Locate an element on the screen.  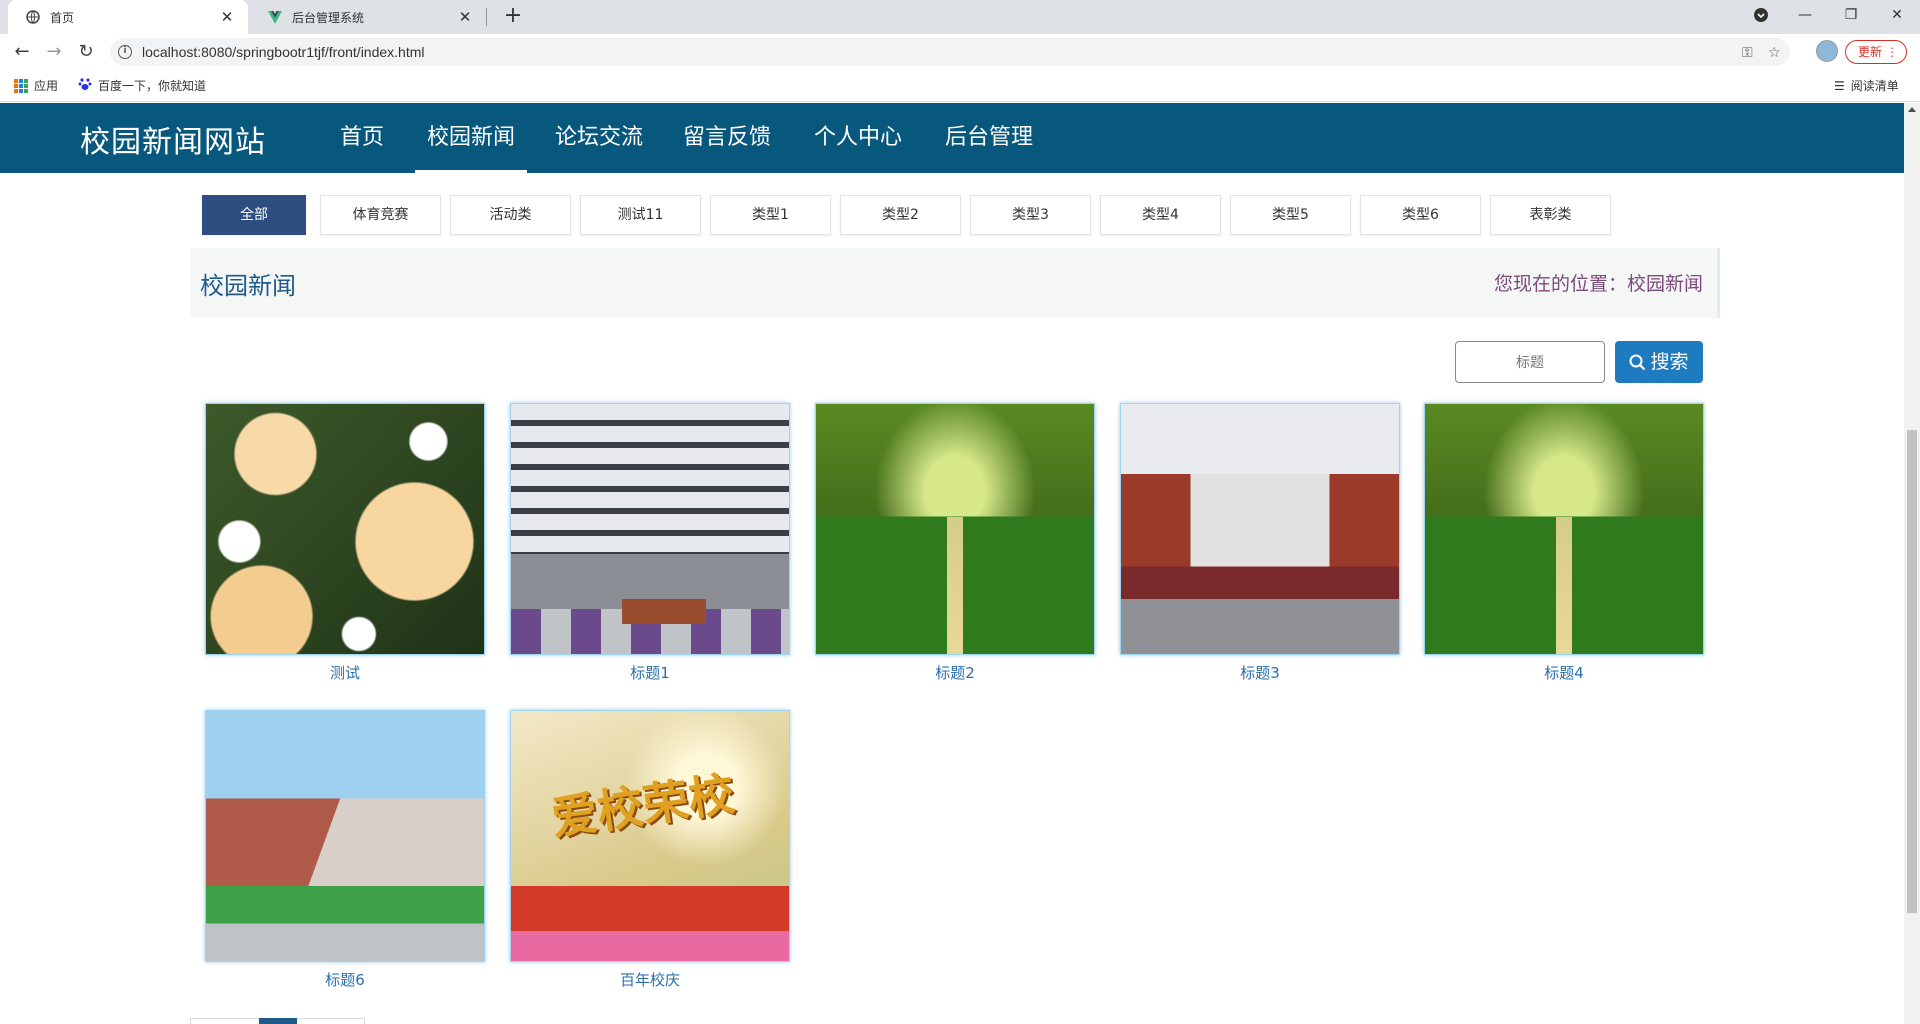
news-title: 标题1 is located at coordinates (650, 672).